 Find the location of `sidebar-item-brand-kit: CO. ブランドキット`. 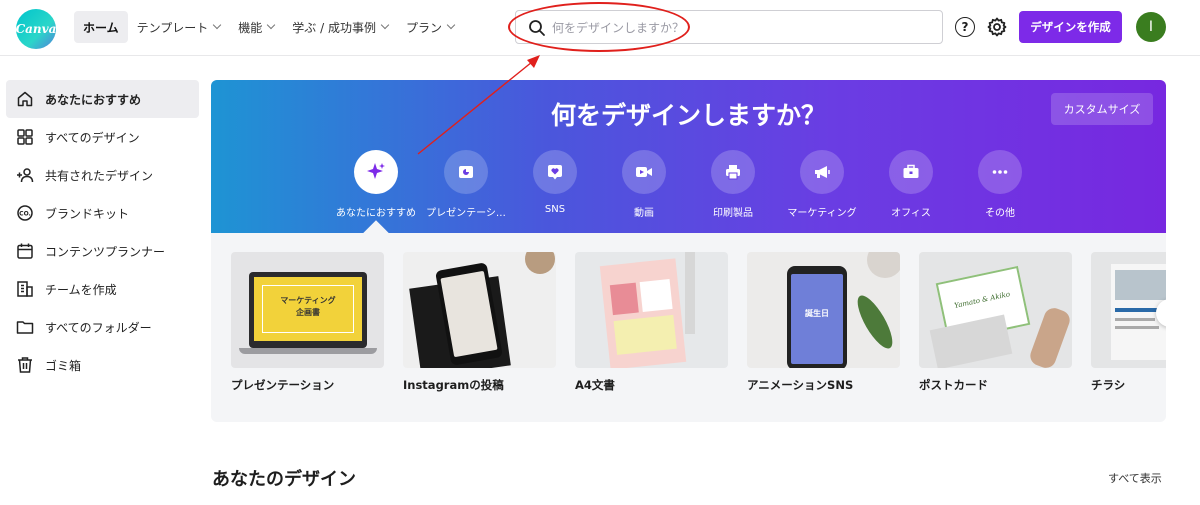

sidebar-item-brand-kit: CO. ブランドキット is located at coordinates (102, 213).